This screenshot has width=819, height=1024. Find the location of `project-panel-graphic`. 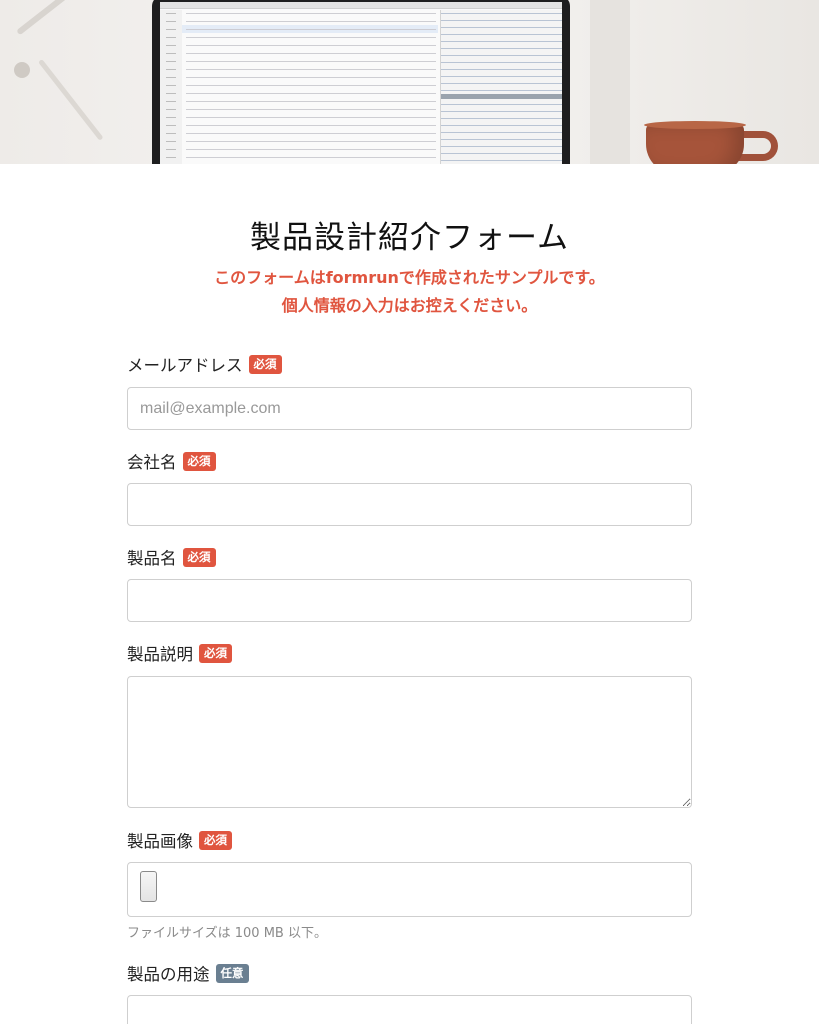

project-panel-graphic is located at coordinates (501, 87).